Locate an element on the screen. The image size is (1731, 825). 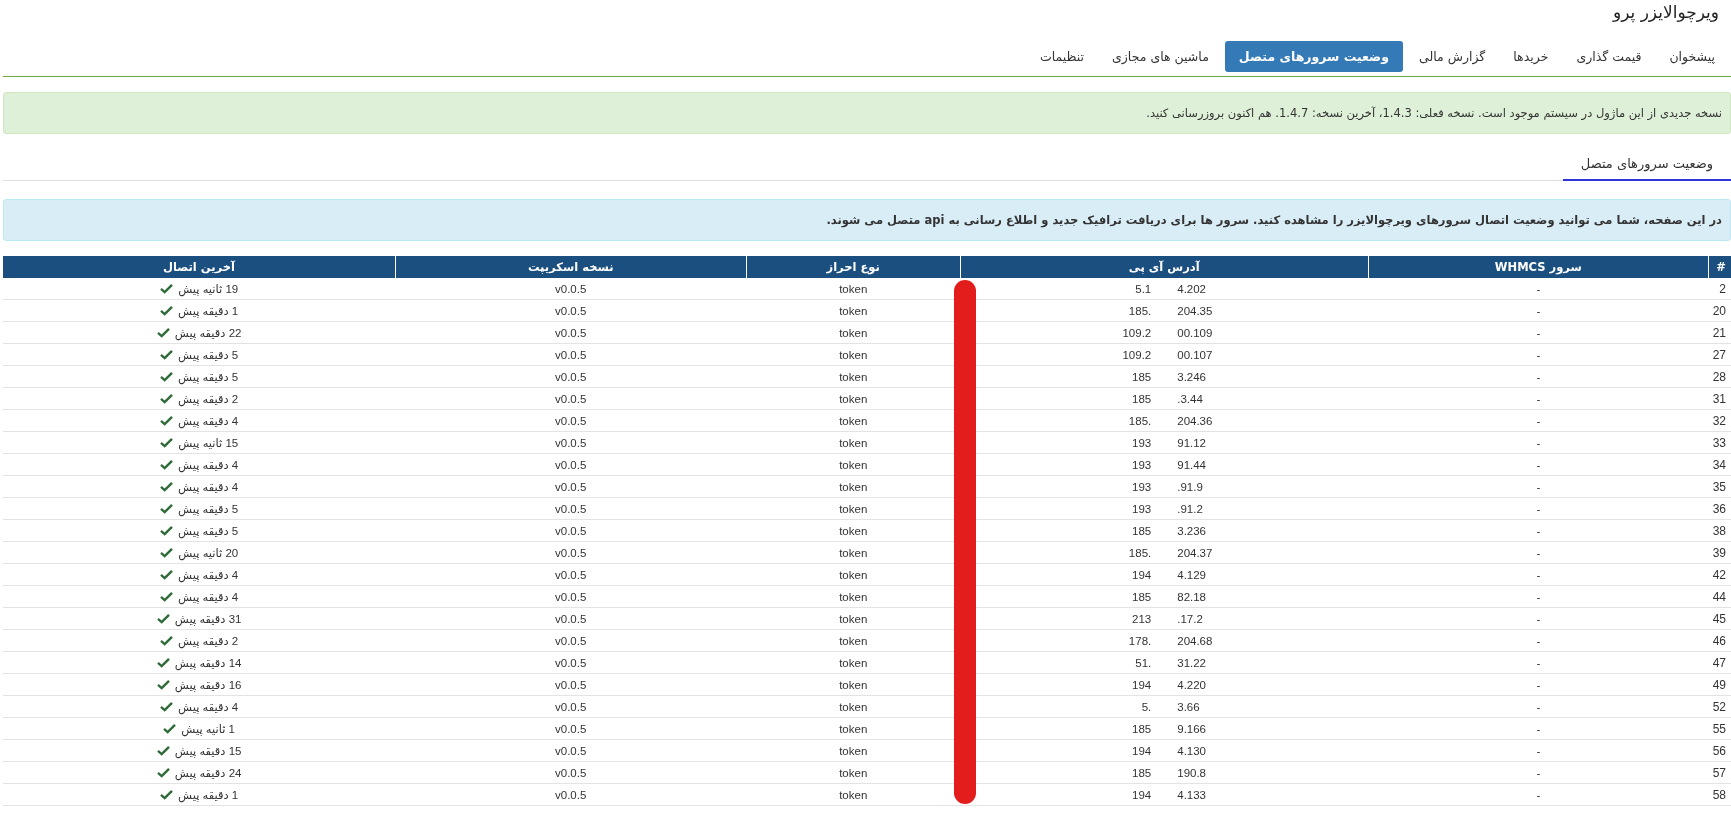
last-seen-text: 1 دقیقه پیش is located at coordinates (208, 310).